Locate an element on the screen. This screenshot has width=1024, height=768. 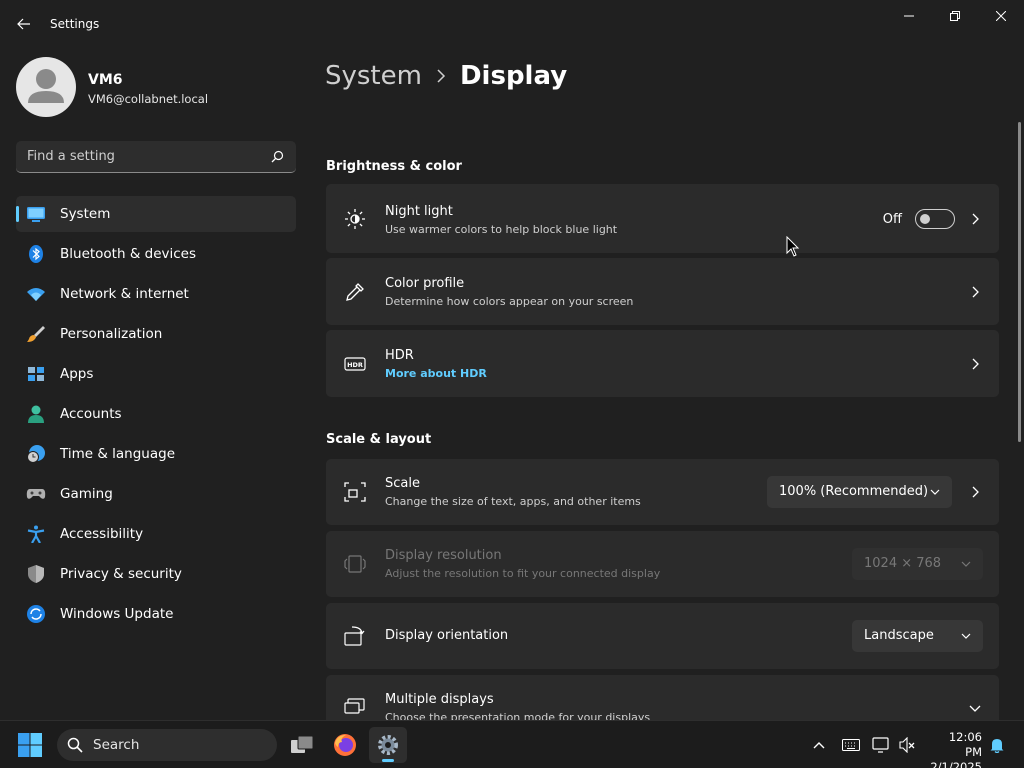
bluetooth-icon is located at coordinates (36, 254).